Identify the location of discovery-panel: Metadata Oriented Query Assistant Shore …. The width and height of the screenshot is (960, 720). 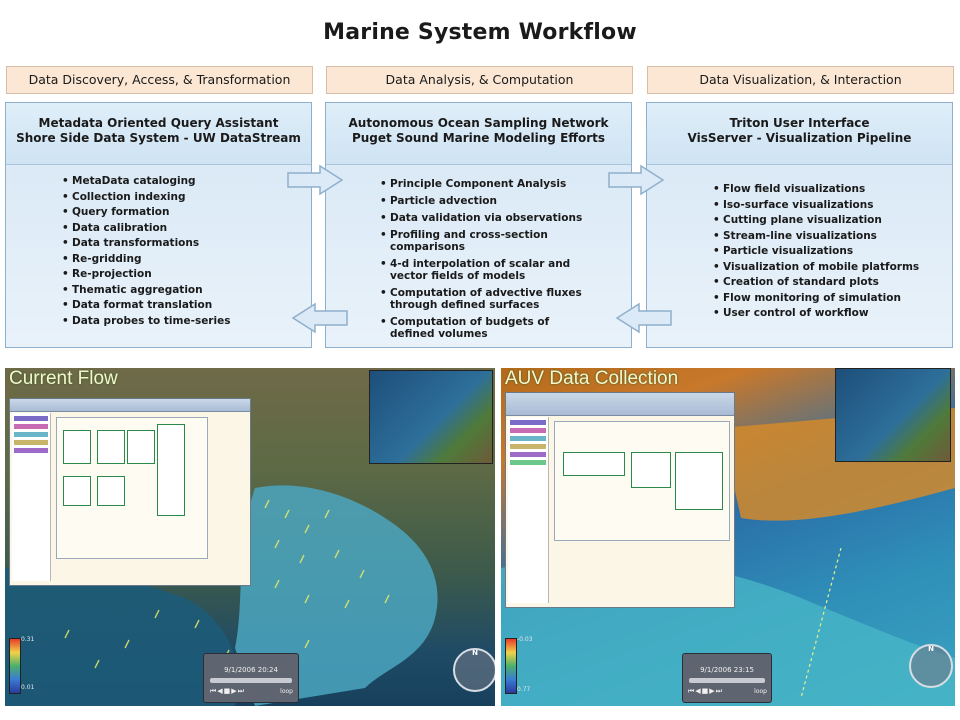
(158, 225).